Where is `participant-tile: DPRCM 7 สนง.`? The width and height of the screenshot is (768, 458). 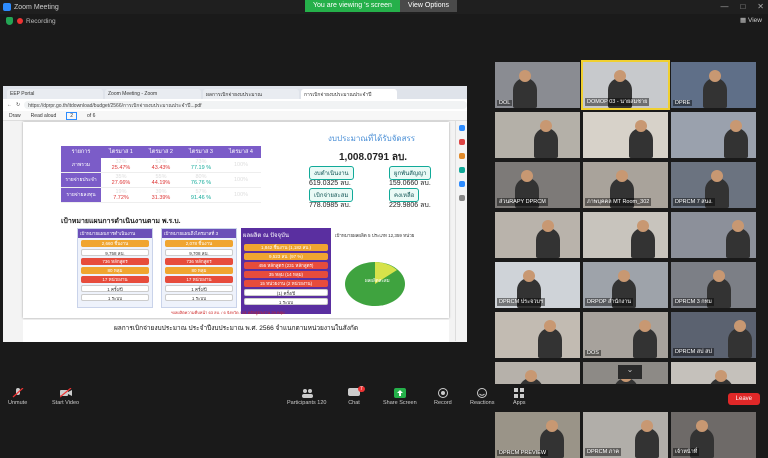 participant-tile: DPRCM 7 สนง. is located at coordinates (713, 185).